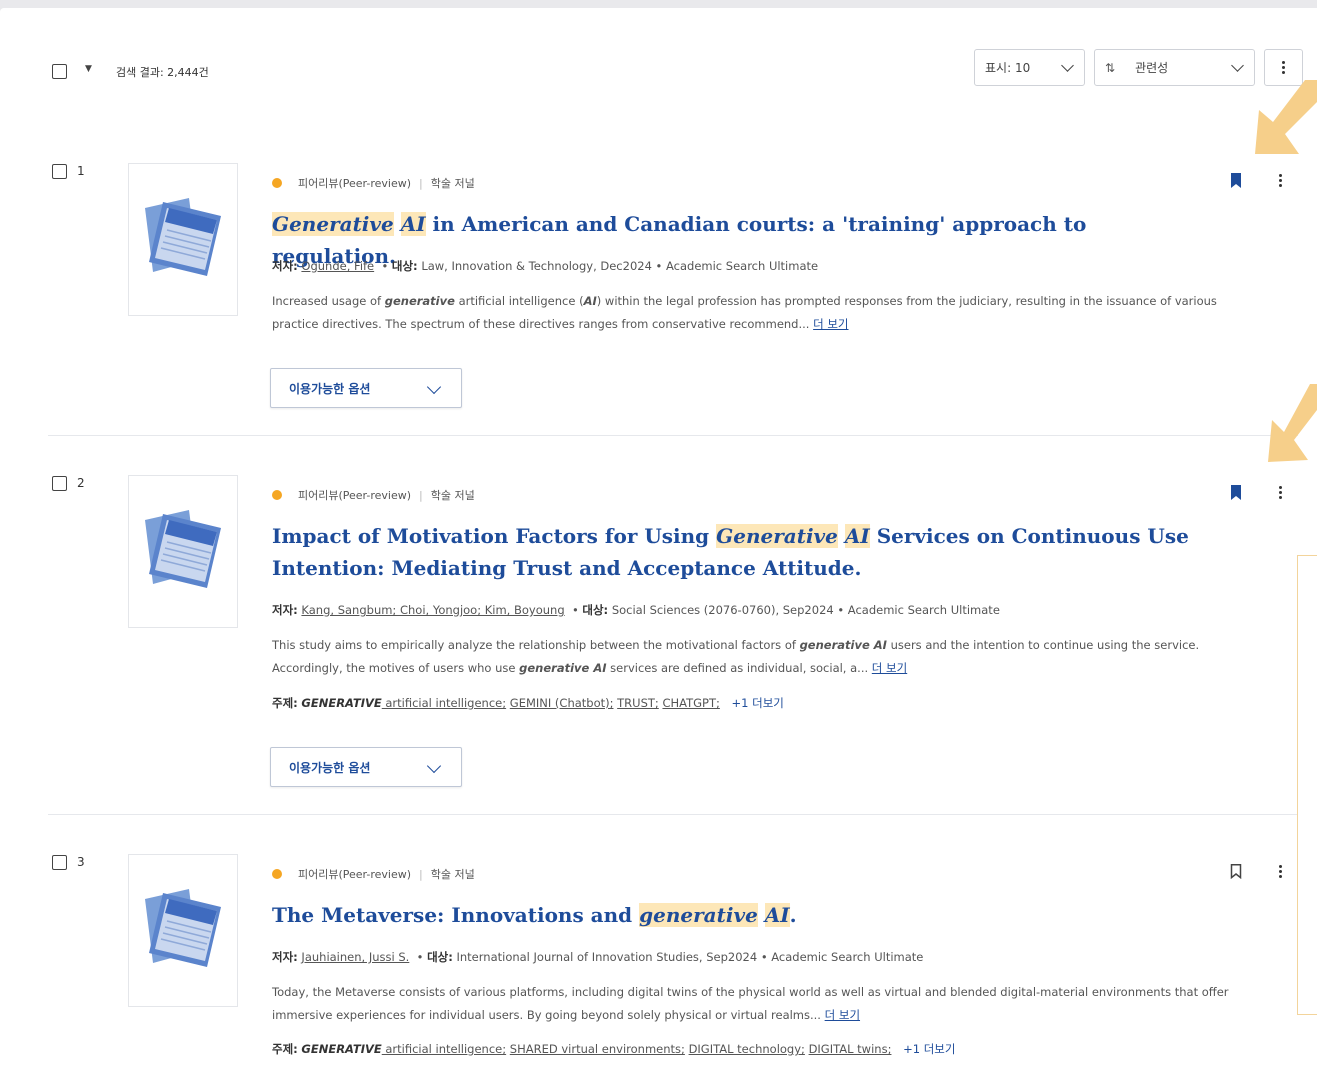  I want to click on author-link: Ogunde, Fife, so click(337, 266).